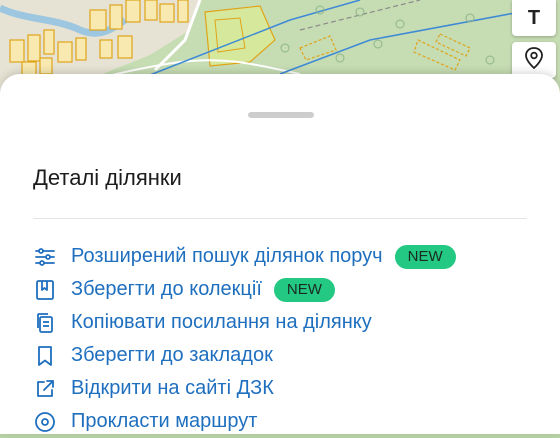 This screenshot has height=438, width=560. I want to click on text-tool-label: T, so click(534, 18).